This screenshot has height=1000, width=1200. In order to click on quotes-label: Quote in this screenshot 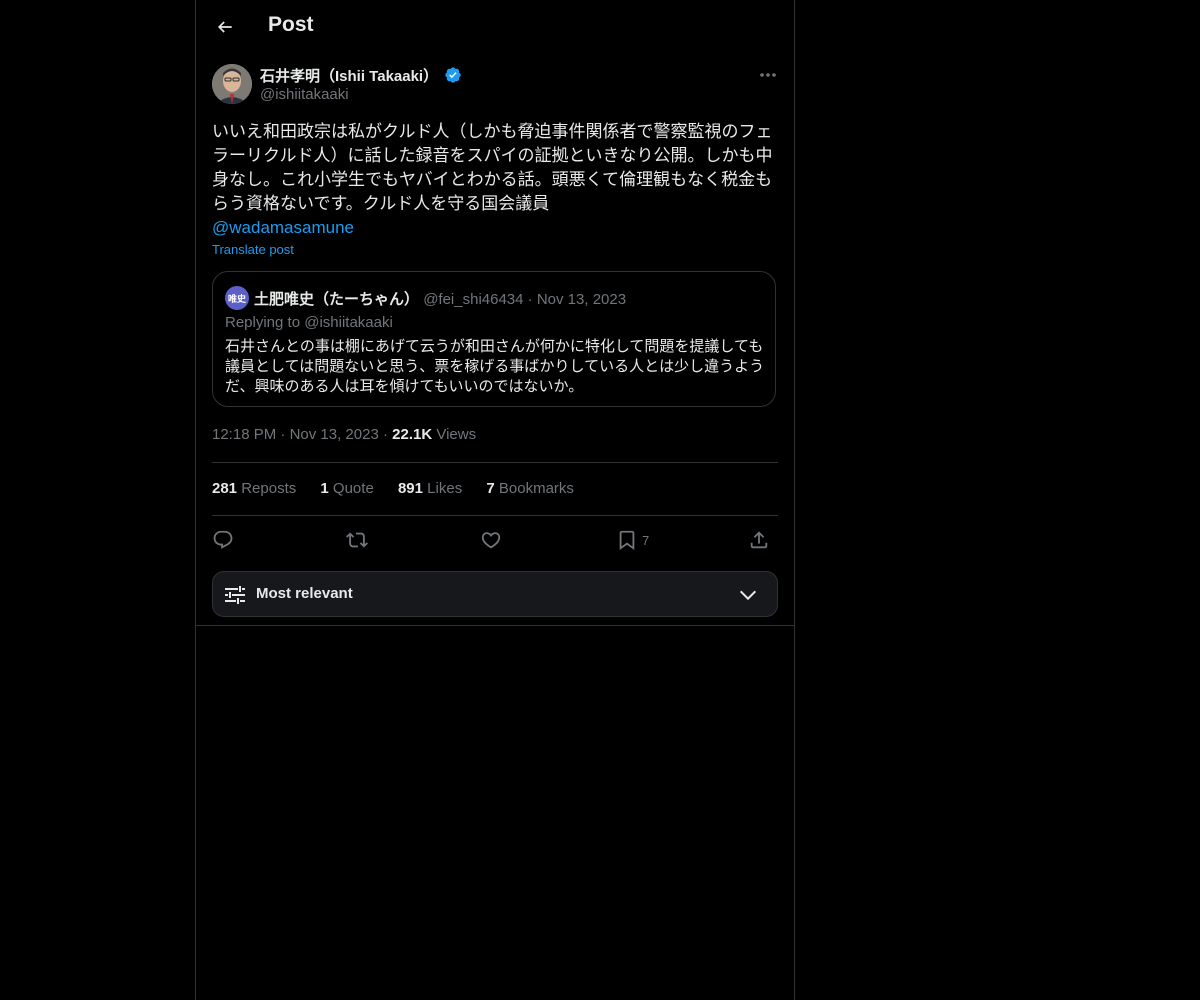, I will do `click(353, 488)`.